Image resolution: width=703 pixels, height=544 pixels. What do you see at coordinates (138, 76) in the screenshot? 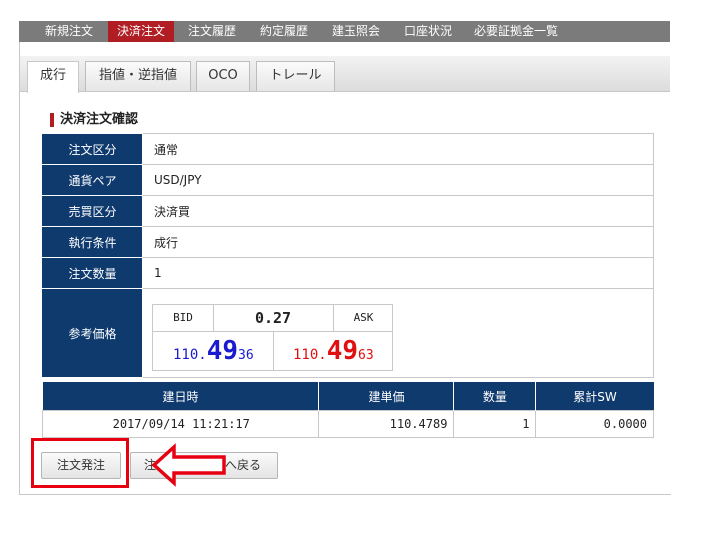
I see `tab-limit-stop: 指値・逆指値` at bounding box center [138, 76].